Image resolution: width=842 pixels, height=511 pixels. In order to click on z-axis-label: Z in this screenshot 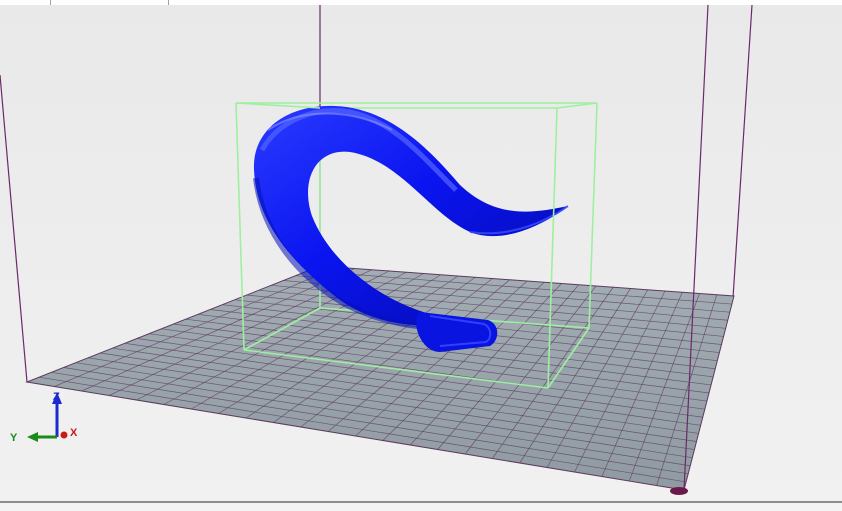, I will do `click(56, 397)`.